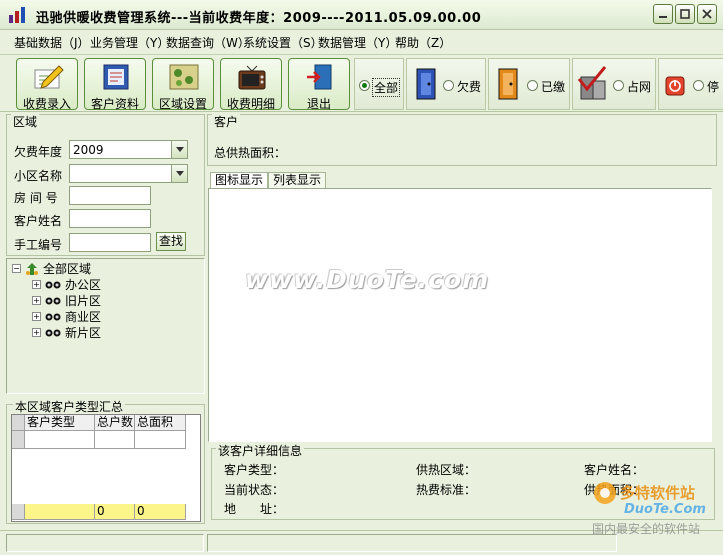  What do you see at coordinates (38, 176) in the screenshot?
I see `community-name-label: 小区名称` at bounding box center [38, 176].